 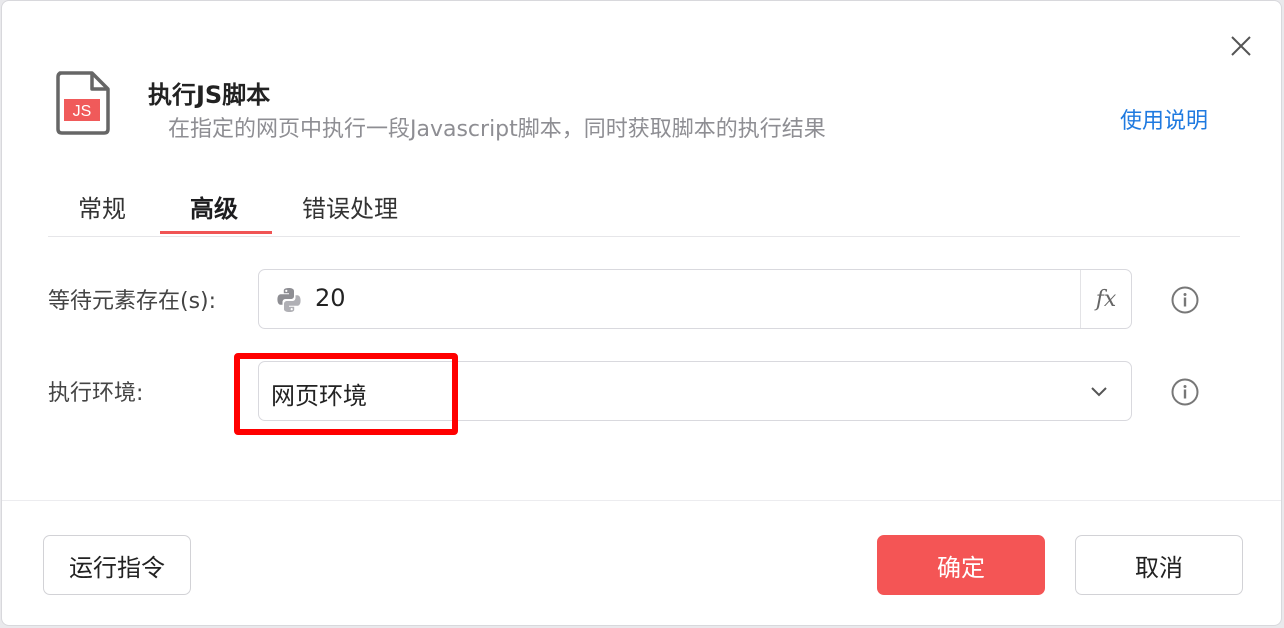 What do you see at coordinates (216, 232) in the screenshot?
I see `active-tab-indicator` at bounding box center [216, 232].